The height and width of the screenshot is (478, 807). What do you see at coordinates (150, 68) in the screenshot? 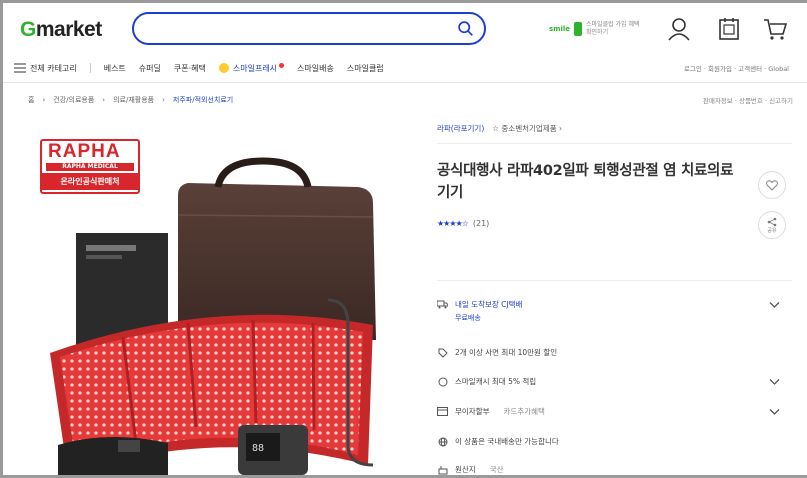
I see `nav-item-superdeal: 슈퍼딜` at bounding box center [150, 68].